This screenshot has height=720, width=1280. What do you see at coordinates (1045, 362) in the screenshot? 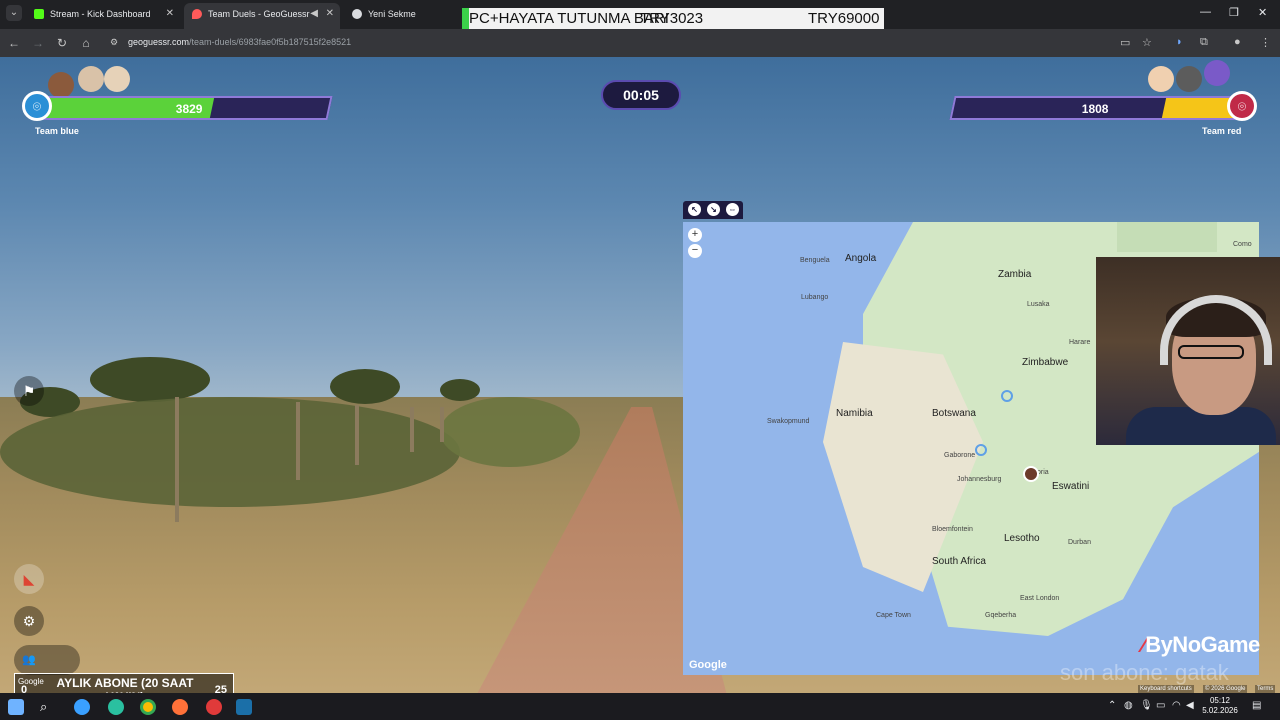
I see `label-zimbabwe: Zimbabwe` at bounding box center [1045, 362].